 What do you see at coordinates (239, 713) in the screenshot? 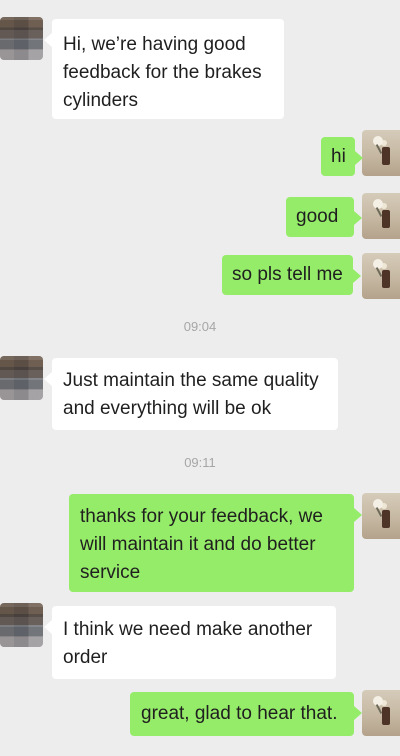
I see `outgoing-message-text: great, glad to hear that.` at bounding box center [239, 713].